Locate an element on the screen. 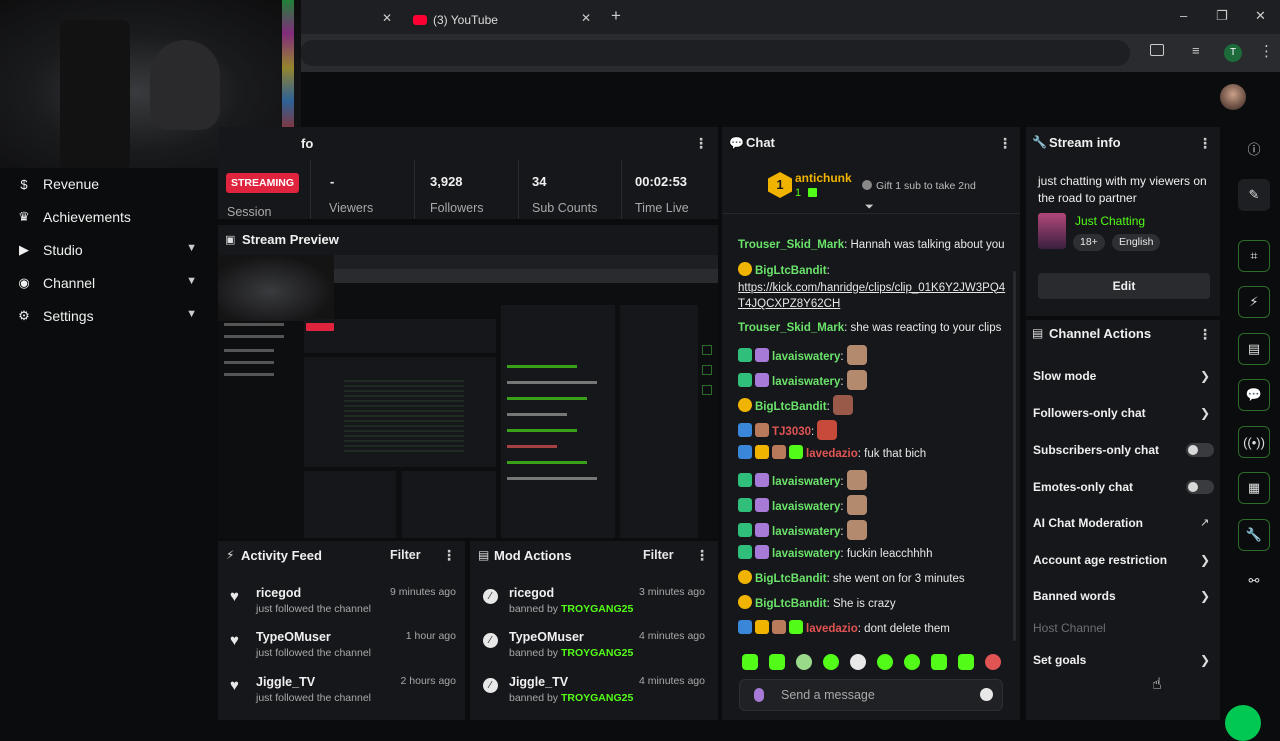  sidebar-item-studio: ▶ Studio ▼ is located at coordinates (107, 250).